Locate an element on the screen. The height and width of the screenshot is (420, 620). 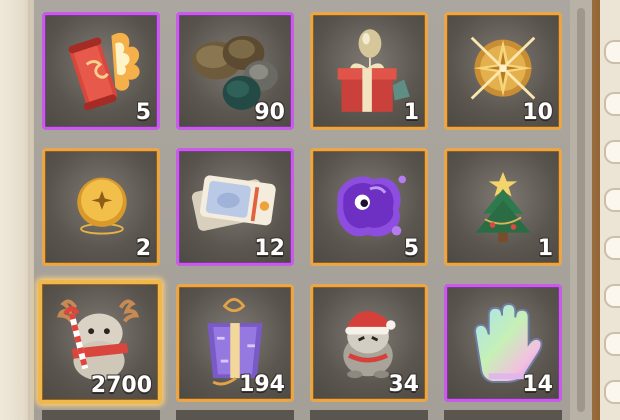
inventory-slot-reindeer-candy: 2700 is located at coordinates (100, 342).